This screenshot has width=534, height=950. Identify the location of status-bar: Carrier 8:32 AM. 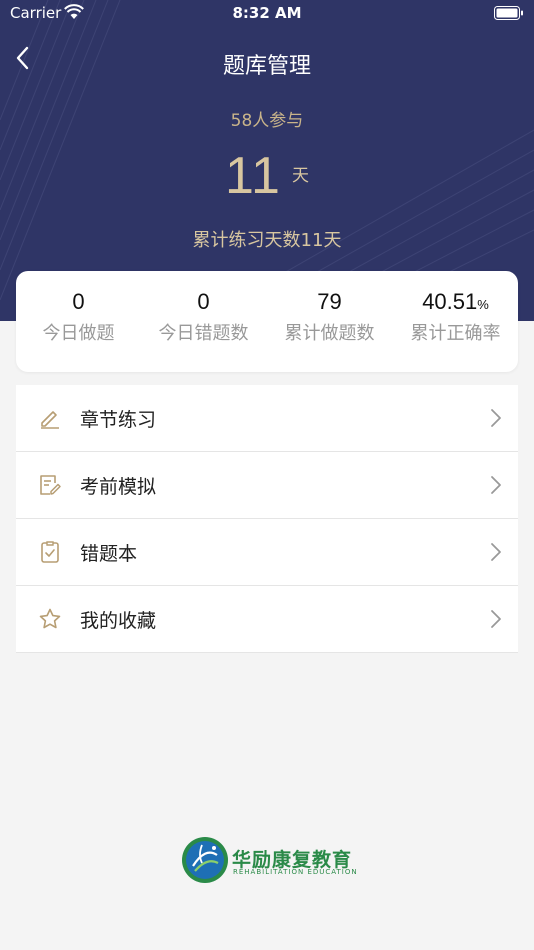
(267, 14).